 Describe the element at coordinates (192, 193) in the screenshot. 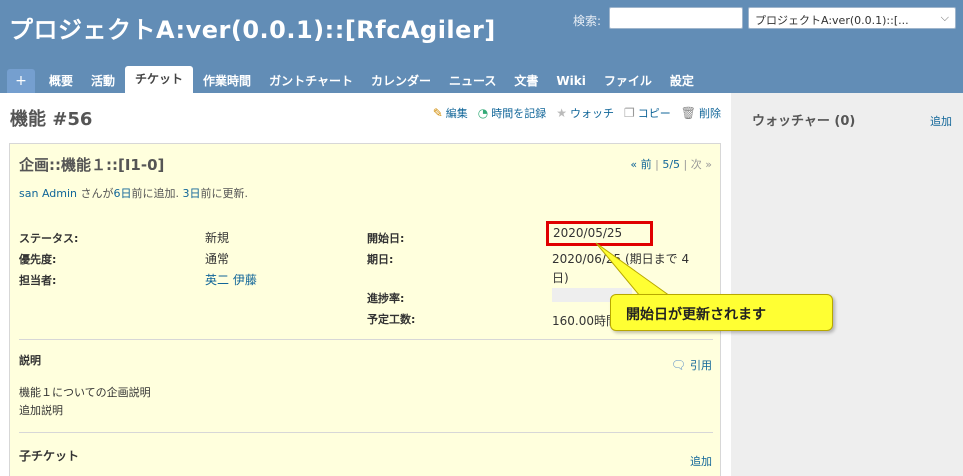

I see `updated-ago-link: 3日` at that location.